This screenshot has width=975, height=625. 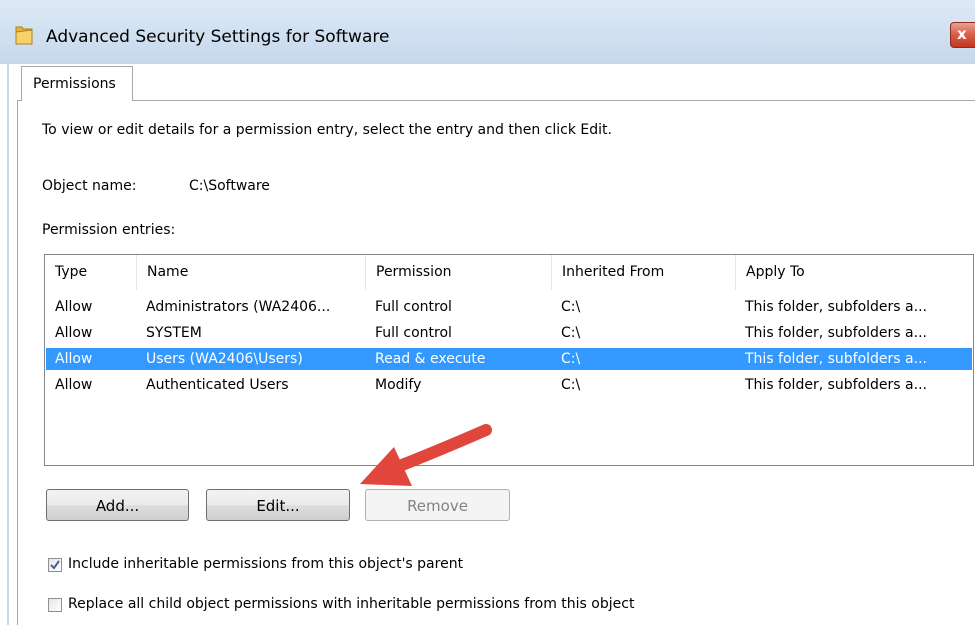 I want to click on tab-join, so click(x=77, y=100).